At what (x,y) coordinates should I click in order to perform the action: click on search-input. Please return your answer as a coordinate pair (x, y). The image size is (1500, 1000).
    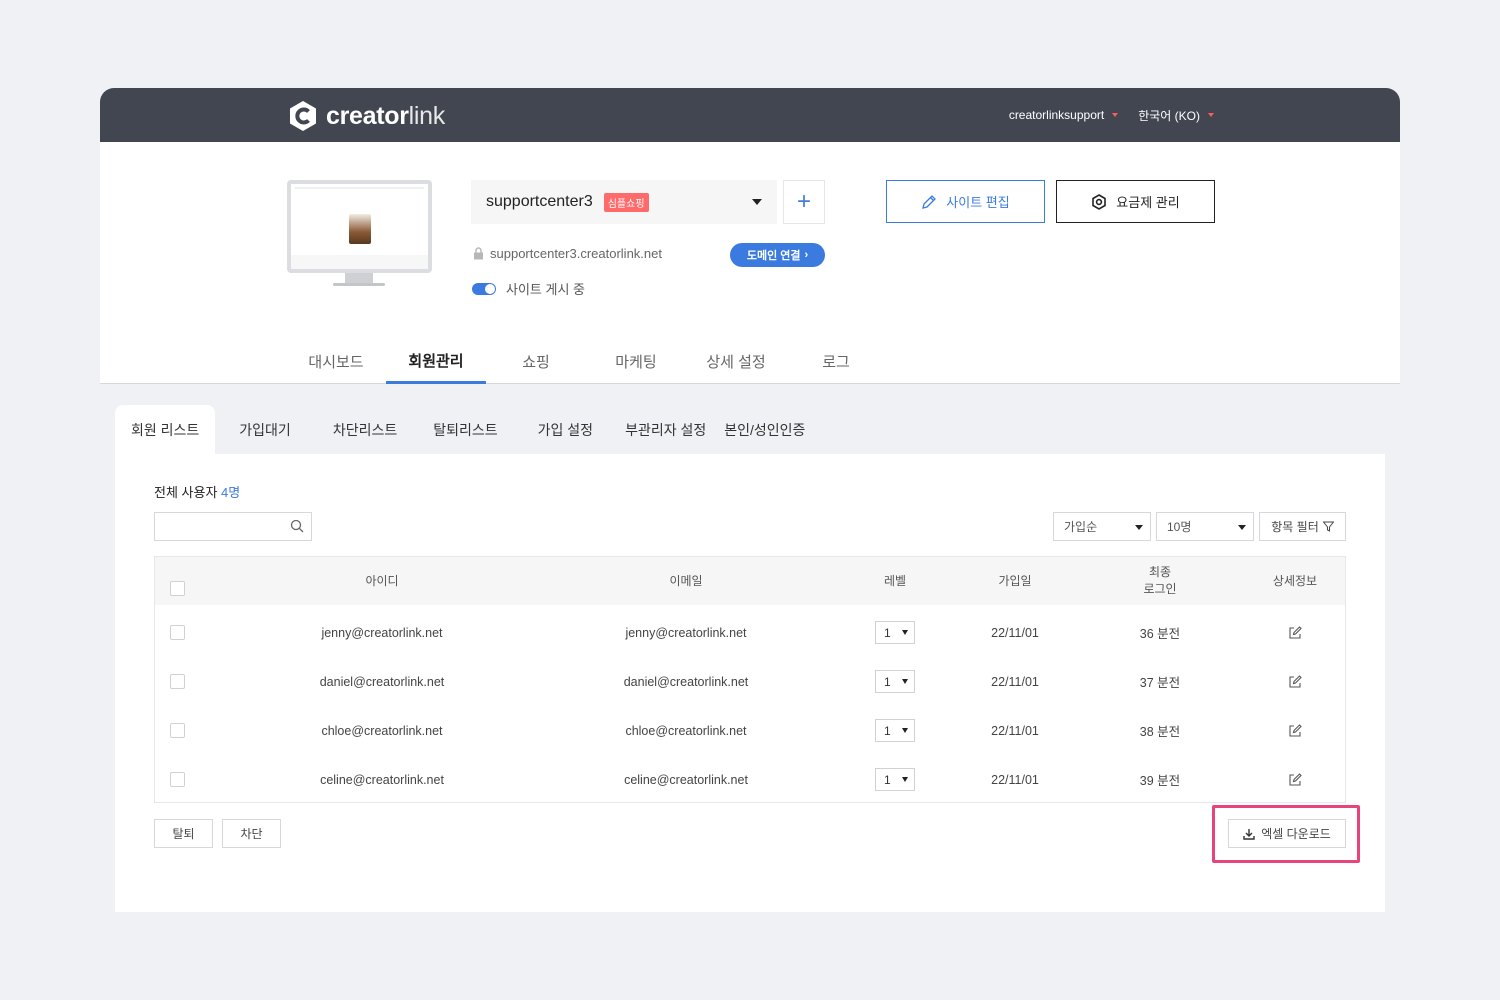
    Looking at the image, I should click on (233, 526).